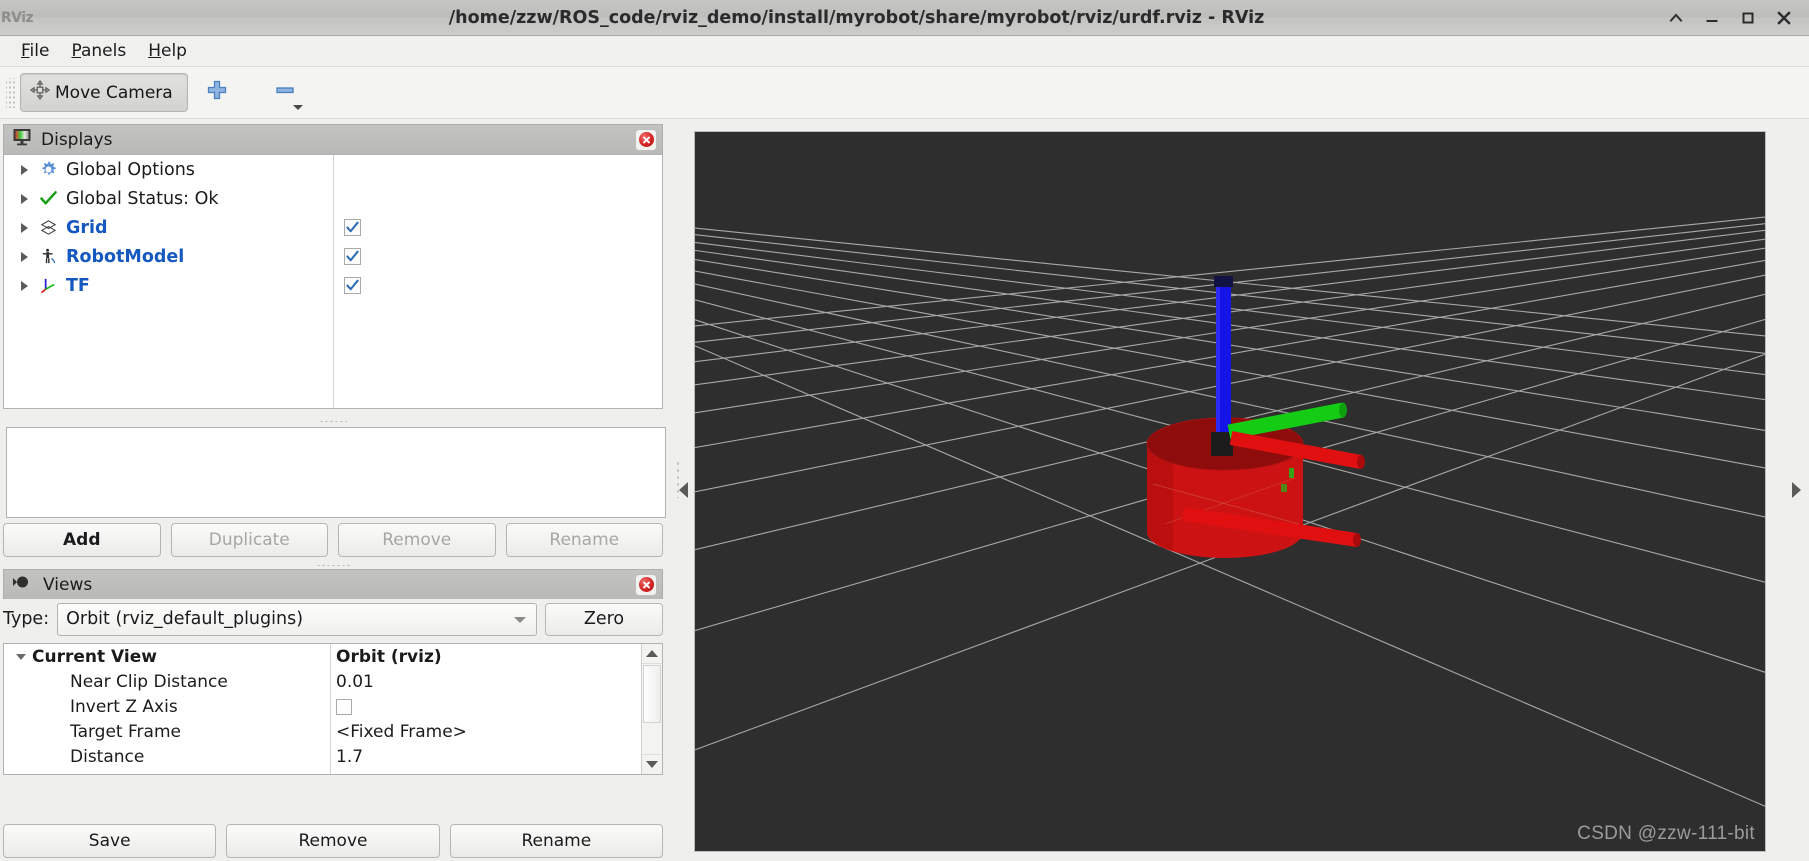 The width and height of the screenshot is (1809, 861). Describe the element at coordinates (904, 93) in the screenshot. I see `tool-bar: Move Camera` at that location.